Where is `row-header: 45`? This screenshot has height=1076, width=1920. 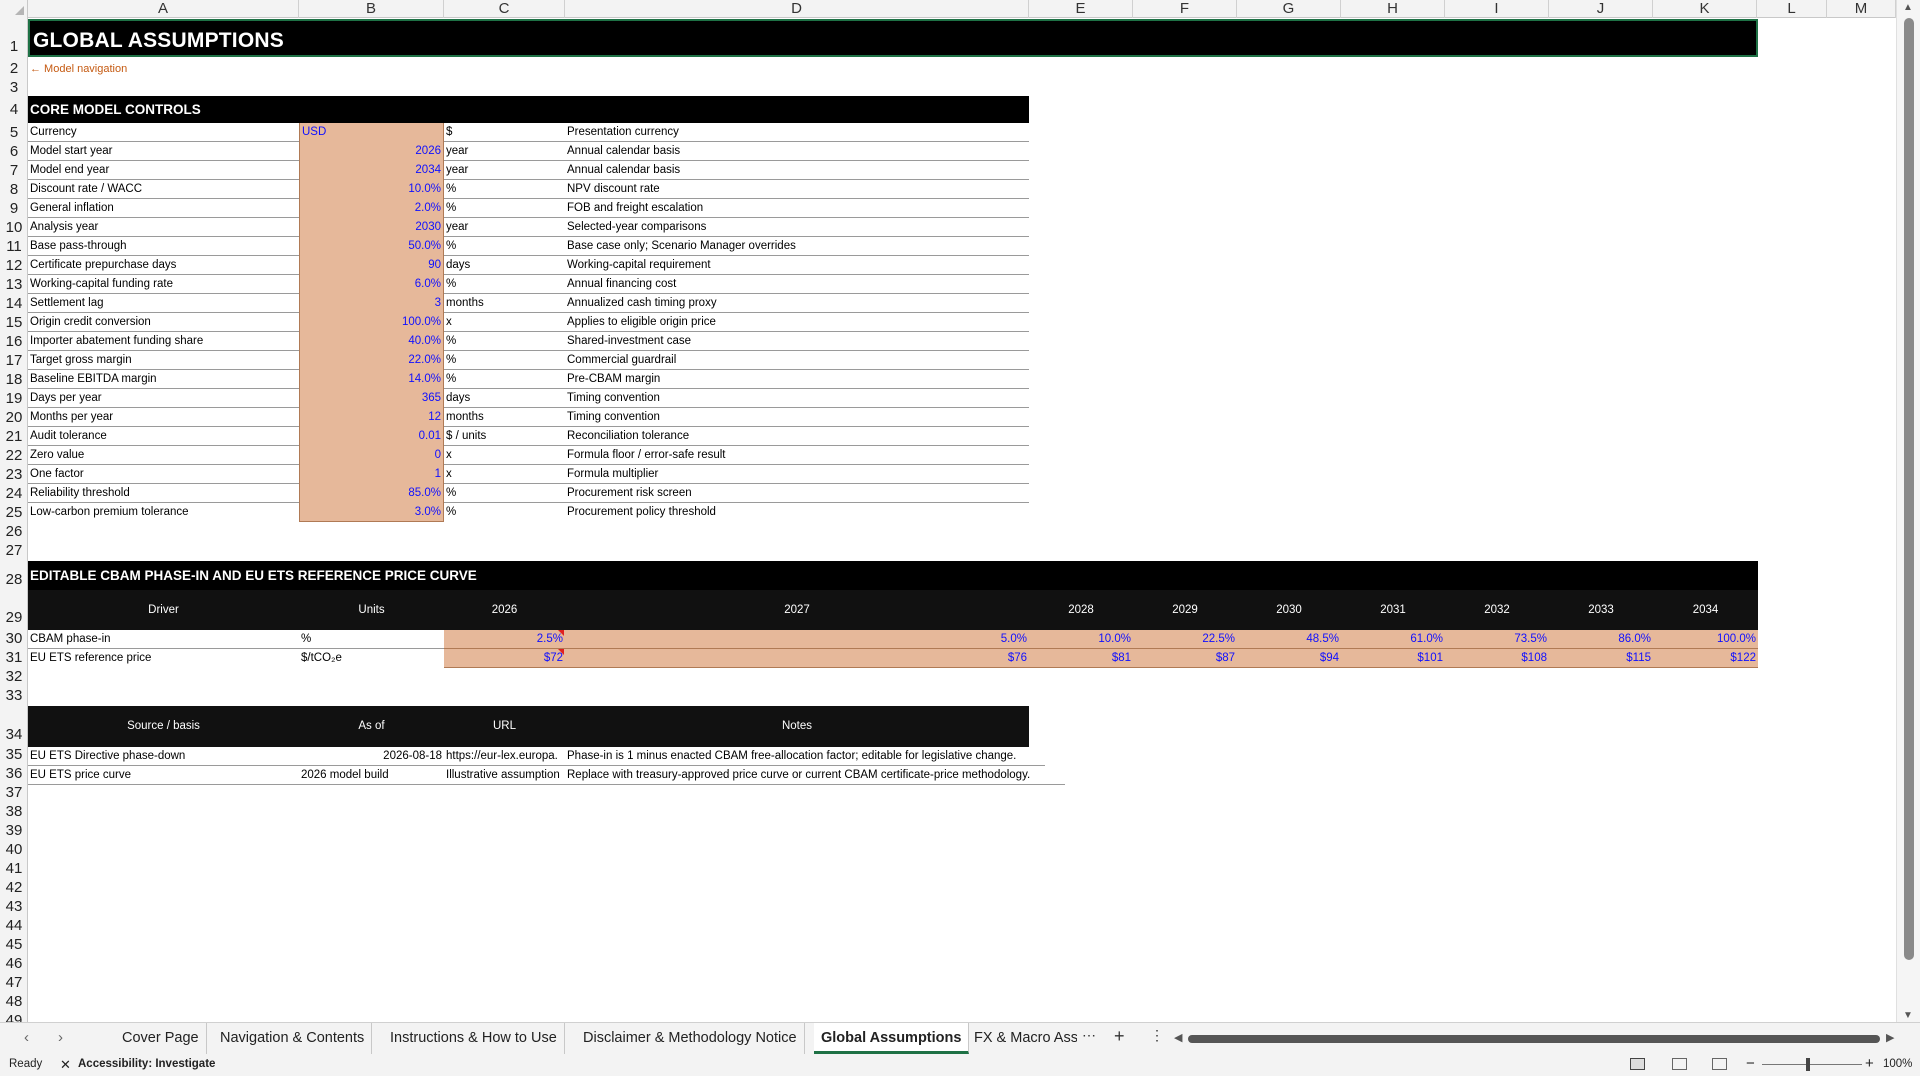 row-header: 45 is located at coordinates (13, 945).